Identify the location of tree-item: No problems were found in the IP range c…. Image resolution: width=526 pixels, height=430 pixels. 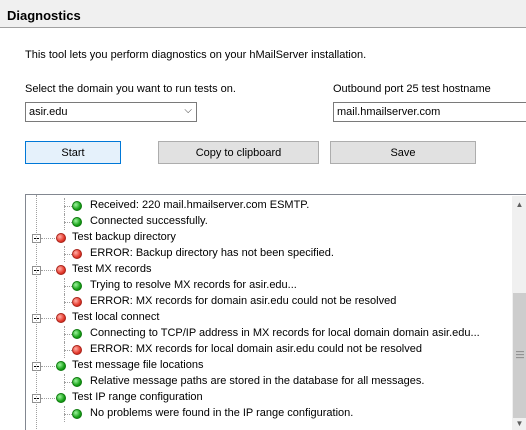
(256, 414).